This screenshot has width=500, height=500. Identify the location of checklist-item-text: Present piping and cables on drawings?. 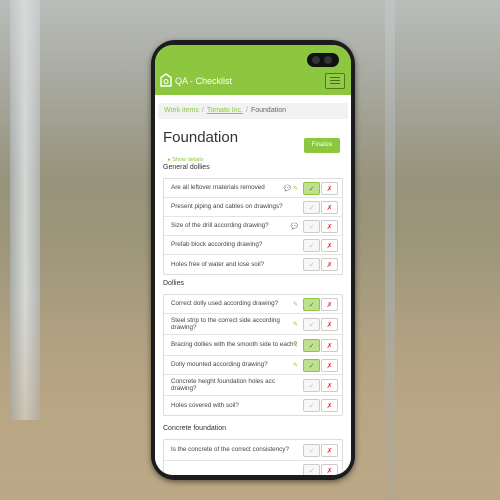
(227, 207).